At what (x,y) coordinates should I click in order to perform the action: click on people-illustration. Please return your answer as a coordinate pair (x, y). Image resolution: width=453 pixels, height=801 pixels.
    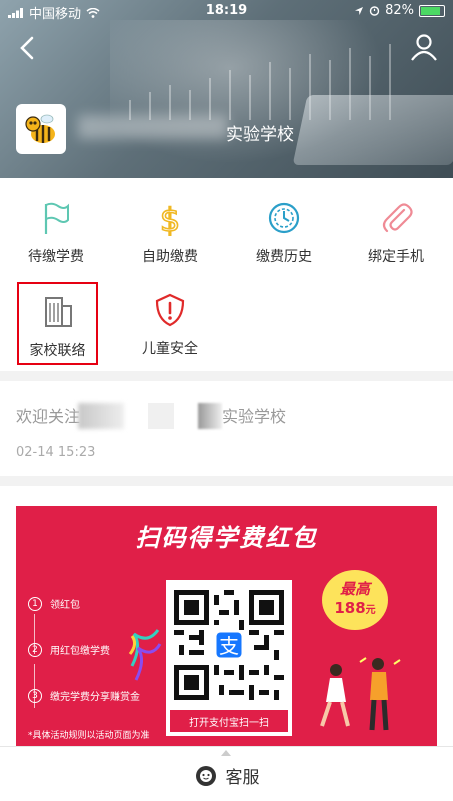
    Looking at the image, I should click on (360, 694).